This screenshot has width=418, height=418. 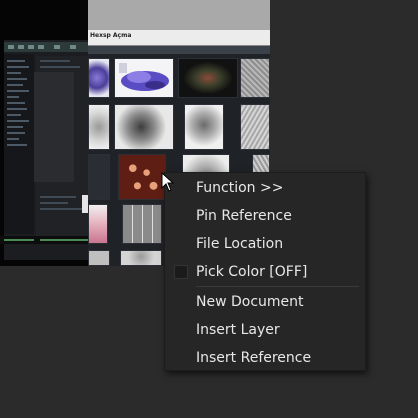 I want to click on menu-item-file-location-label: File Location, so click(x=240, y=244).